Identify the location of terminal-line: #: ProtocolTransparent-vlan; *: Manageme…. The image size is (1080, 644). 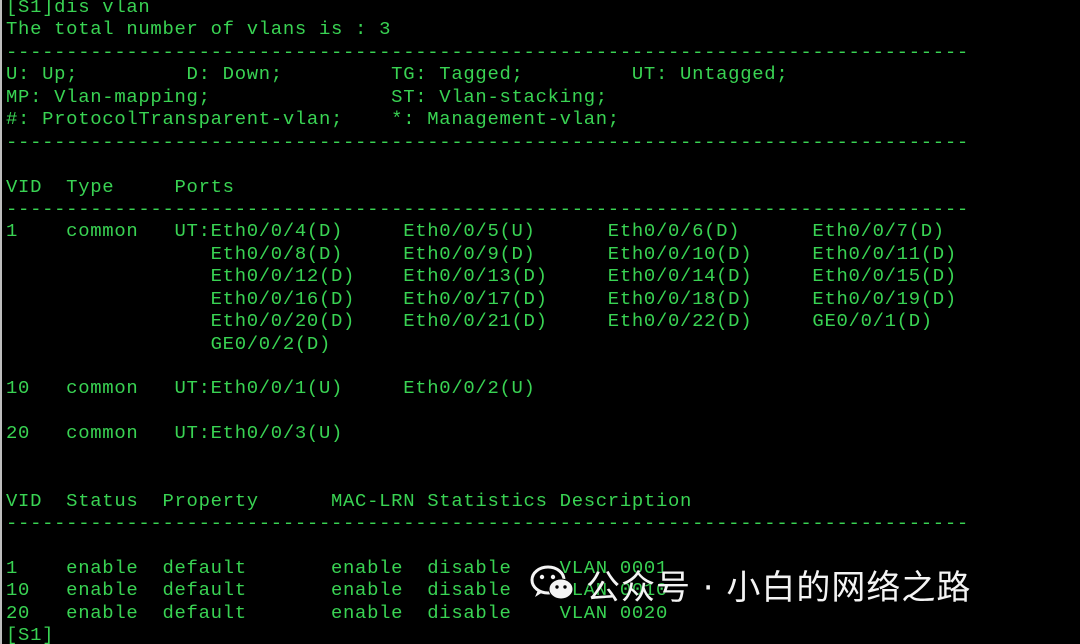
(313, 119).